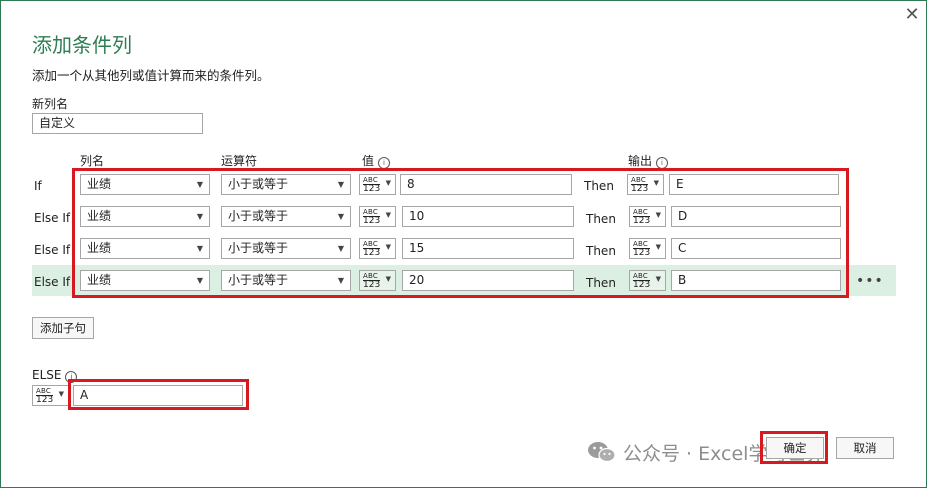 Image resolution: width=927 pixels, height=488 pixels. Describe the element at coordinates (912, 15) in the screenshot. I see `close-icon: ✕` at that location.